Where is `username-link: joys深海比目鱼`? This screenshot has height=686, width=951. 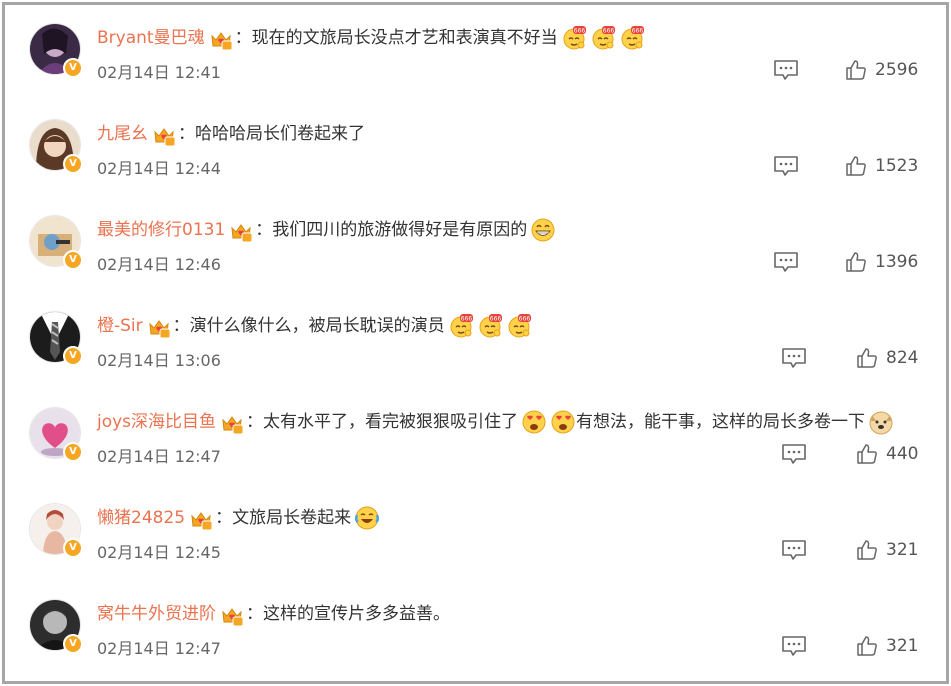
username-link: joys深海比目鱼 is located at coordinates (156, 422).